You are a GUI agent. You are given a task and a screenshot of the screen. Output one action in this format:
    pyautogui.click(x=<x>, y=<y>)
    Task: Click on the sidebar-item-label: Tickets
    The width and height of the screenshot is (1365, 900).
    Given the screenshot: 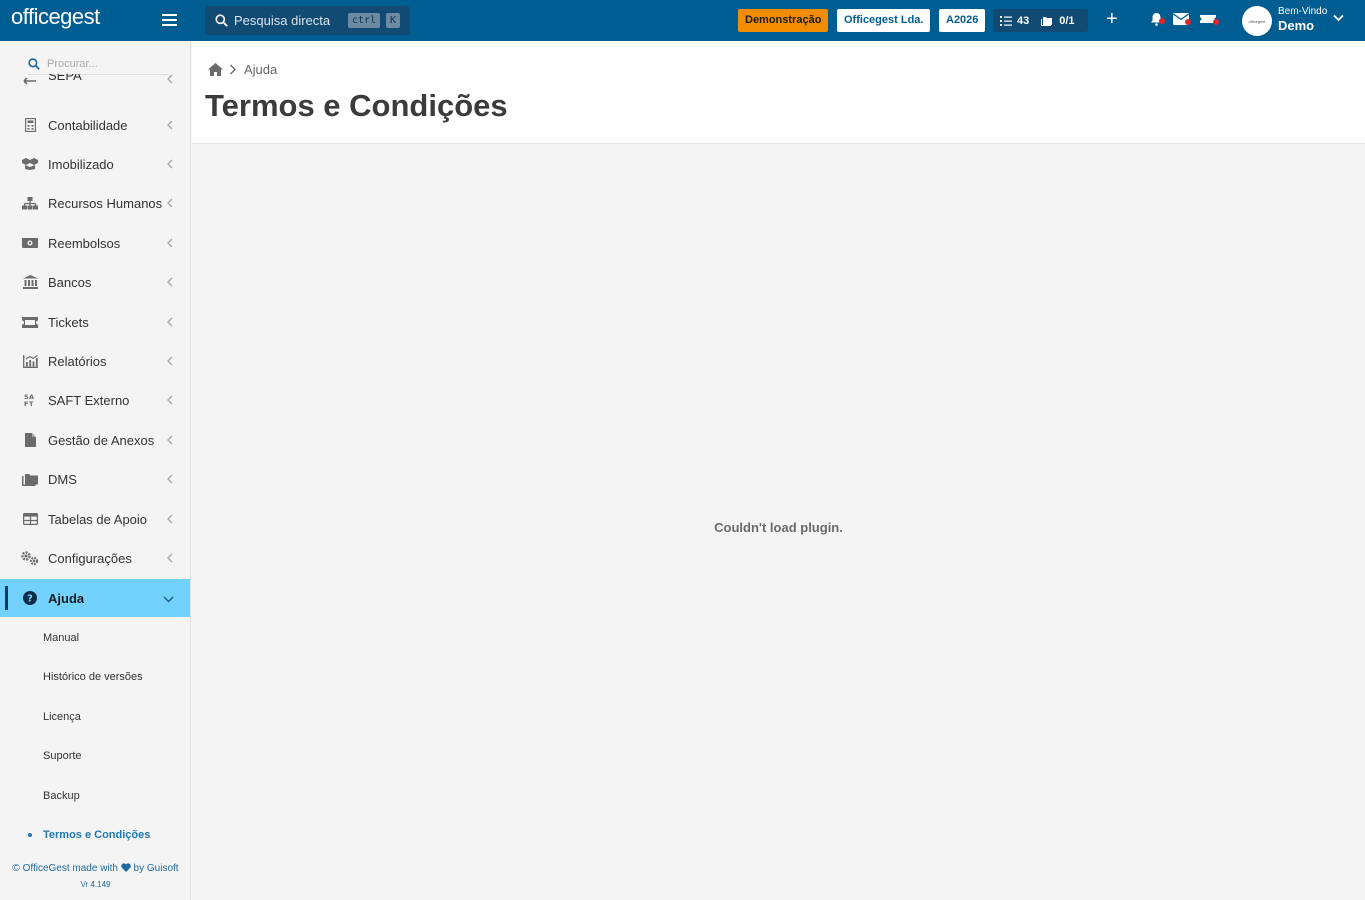 What is the action you would take?
    pyautogui.click(x=68, y=322)
    